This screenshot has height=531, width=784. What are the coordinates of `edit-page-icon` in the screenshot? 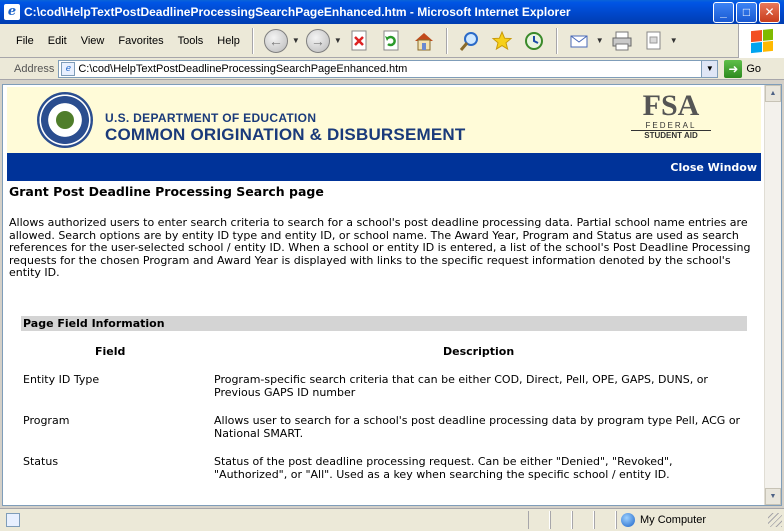 It's located at (653, 40).